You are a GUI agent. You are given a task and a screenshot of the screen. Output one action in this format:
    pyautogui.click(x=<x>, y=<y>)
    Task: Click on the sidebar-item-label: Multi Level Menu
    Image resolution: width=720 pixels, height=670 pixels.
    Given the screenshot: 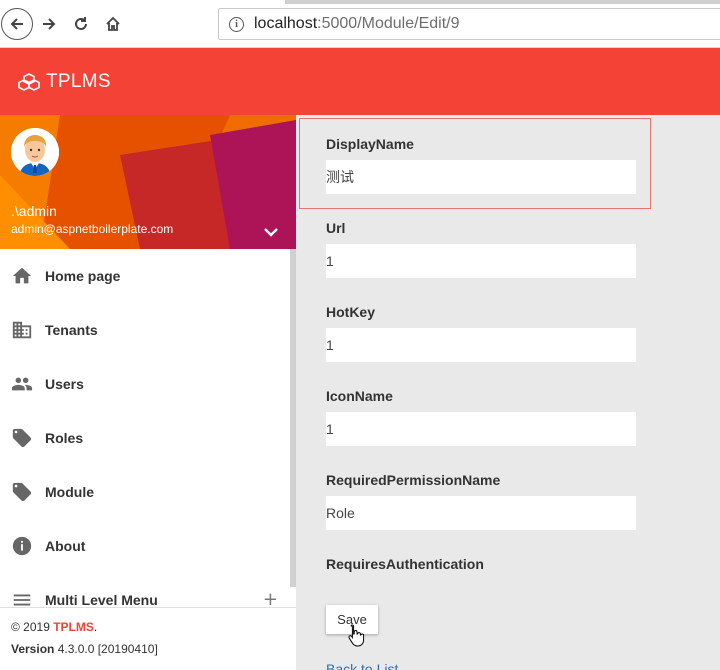 What is the action you would take?
    pyautogui.click(x=101, y=599)
    